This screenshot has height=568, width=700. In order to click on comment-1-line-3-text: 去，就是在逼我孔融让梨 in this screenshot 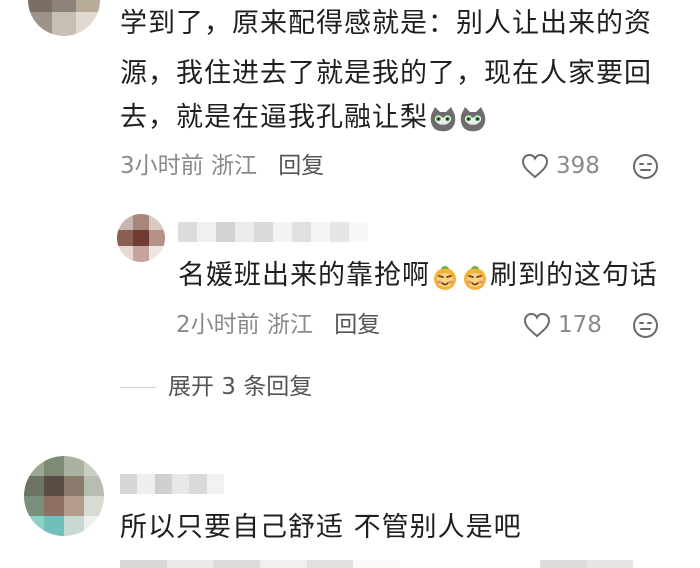, I will do `click(274, 117)`.